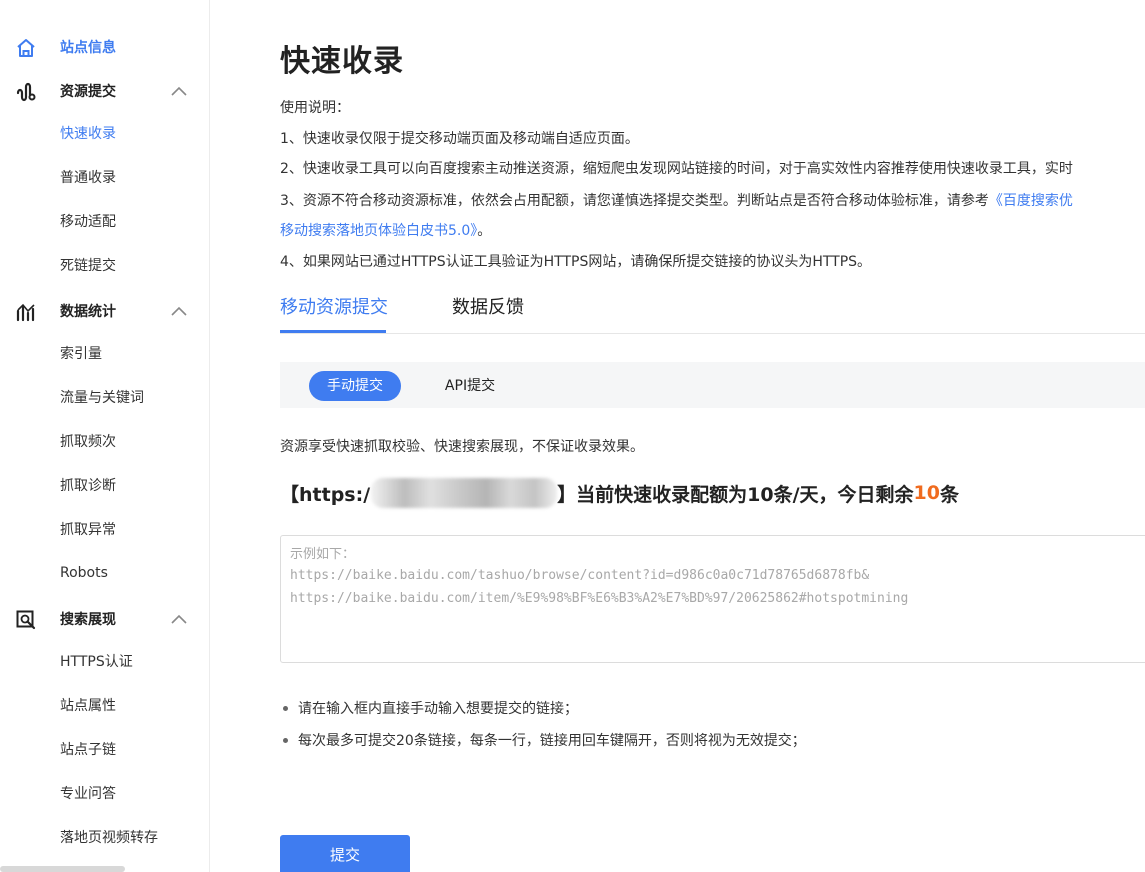 This screenshot has width=1145, height=872. What do you see at coordinates (88, 486) in the screenshot?
I see `sidebar-item-label: 抓取诊断` at bounding box center [88, 486].